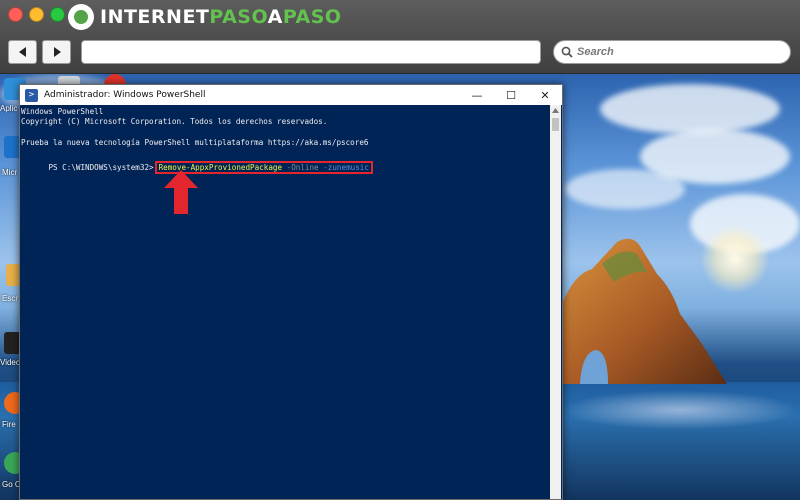  Describe the element at coordinates (400, 37) in the screenshot. I see `browser-chrome: INTERNETPASOAPASO Search` at that location.